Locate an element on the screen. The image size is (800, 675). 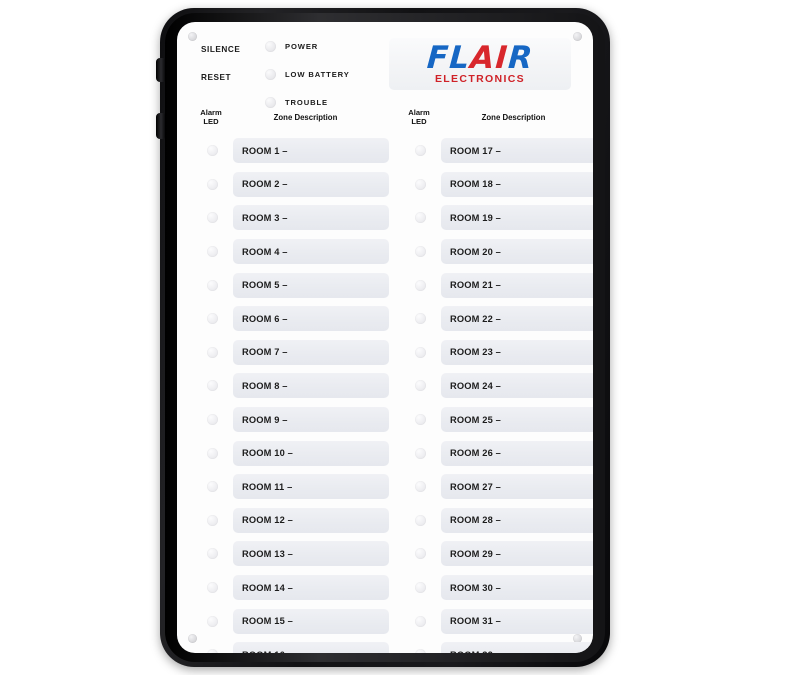
reset-button: RESET is located at coordinates (237, 77).